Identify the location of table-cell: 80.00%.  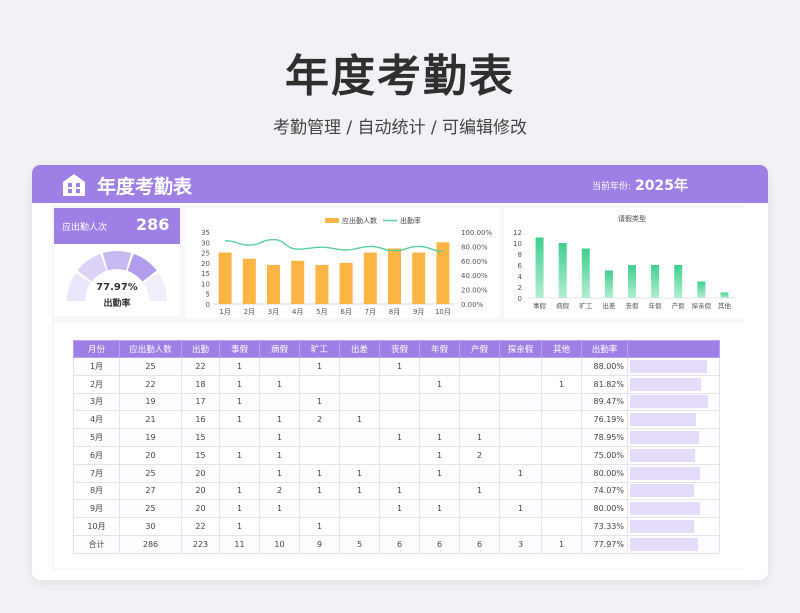
(604, 509).